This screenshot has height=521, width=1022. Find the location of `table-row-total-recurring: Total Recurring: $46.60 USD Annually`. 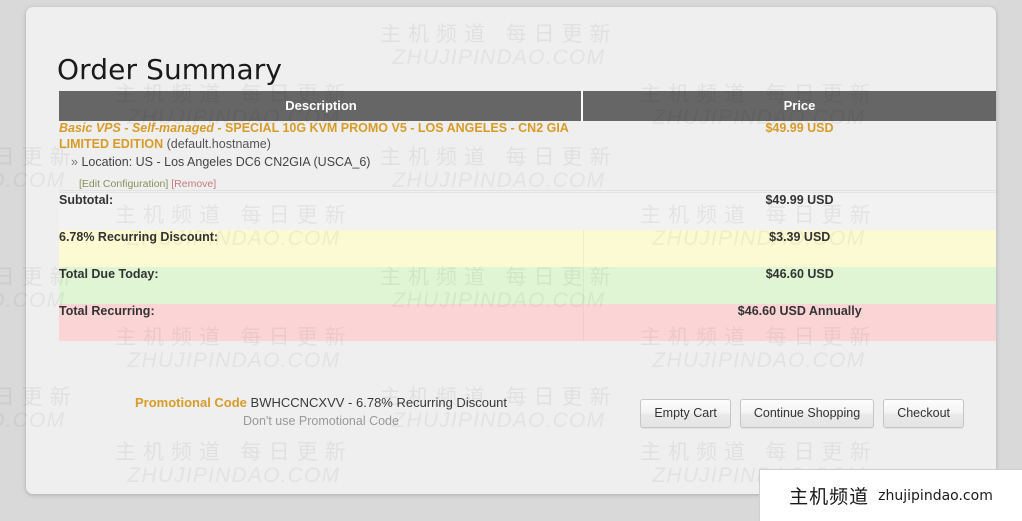

table-row-total-recurring: Total Recurring: $46.60 USD Annually is located at coordinates (527, 322).